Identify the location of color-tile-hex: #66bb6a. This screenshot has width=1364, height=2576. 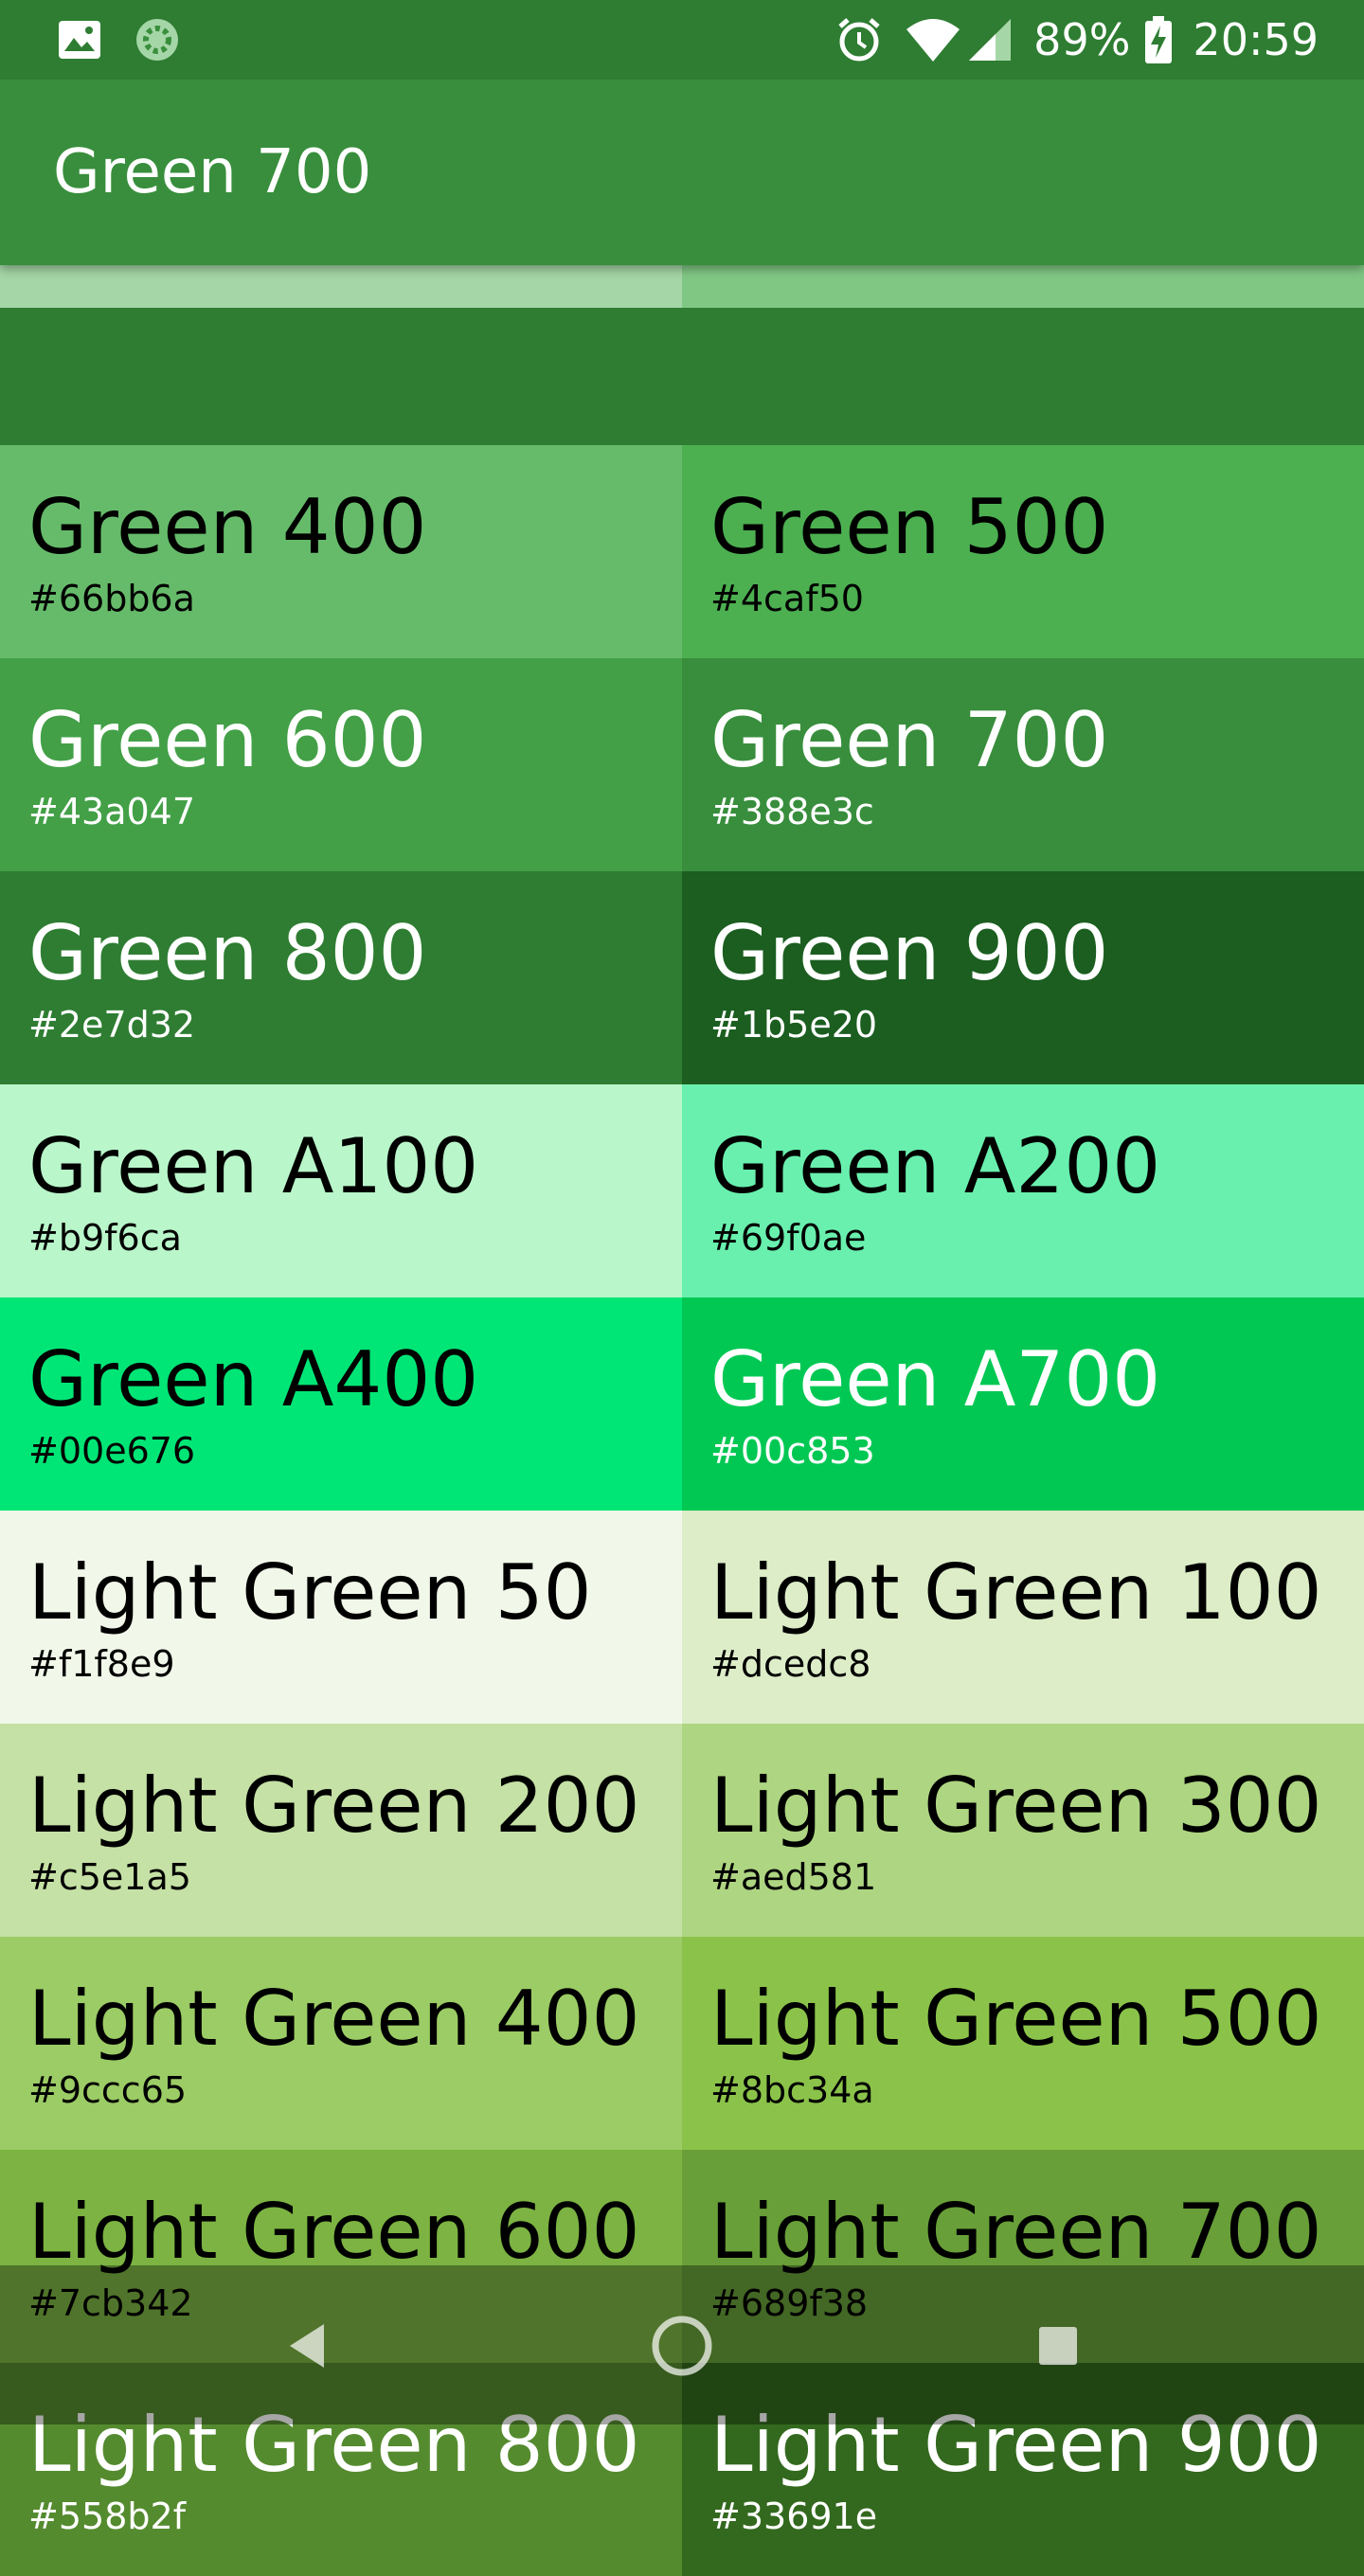
(111, 598).